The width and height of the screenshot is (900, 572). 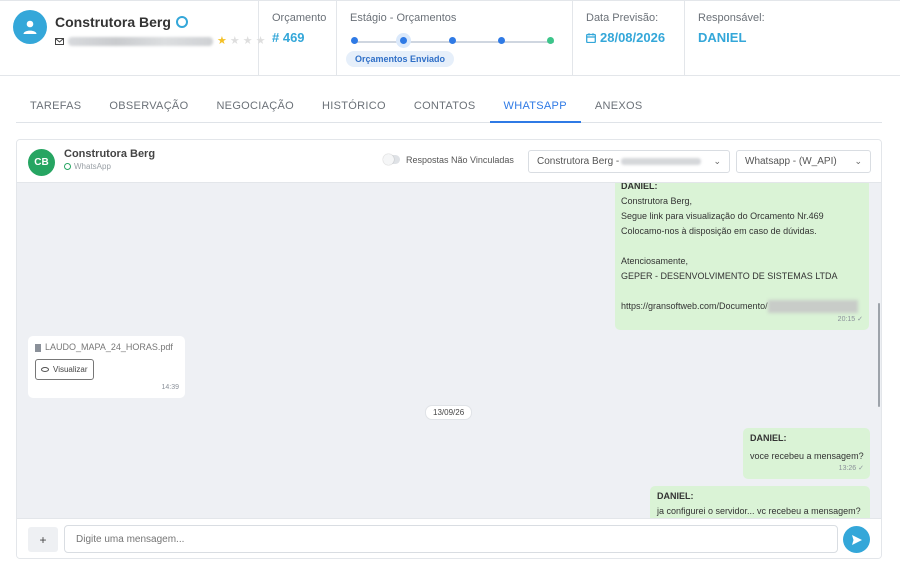 I want to click on tab-contatos: CONTATOS, so click(x=445, y=108).